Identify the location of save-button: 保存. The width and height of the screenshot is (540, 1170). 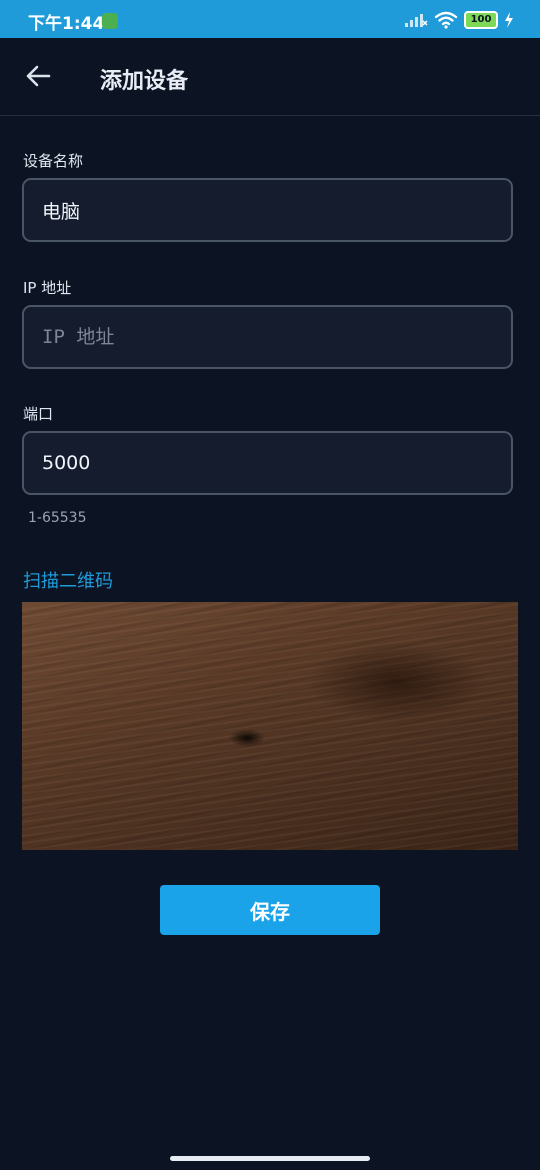
(270, 910).